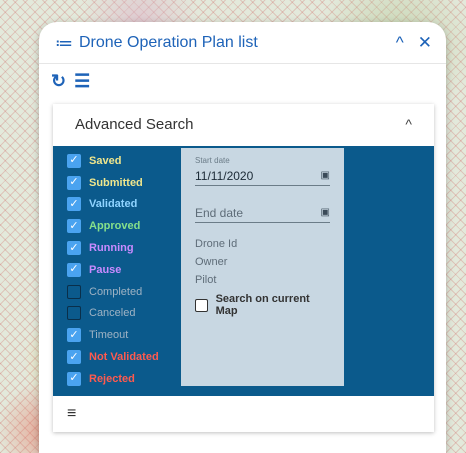  What do you see at coordinates (243, 414) in the screenshot?
I see `advanced-search-footer: ≡` at bounding box center [243, 414].